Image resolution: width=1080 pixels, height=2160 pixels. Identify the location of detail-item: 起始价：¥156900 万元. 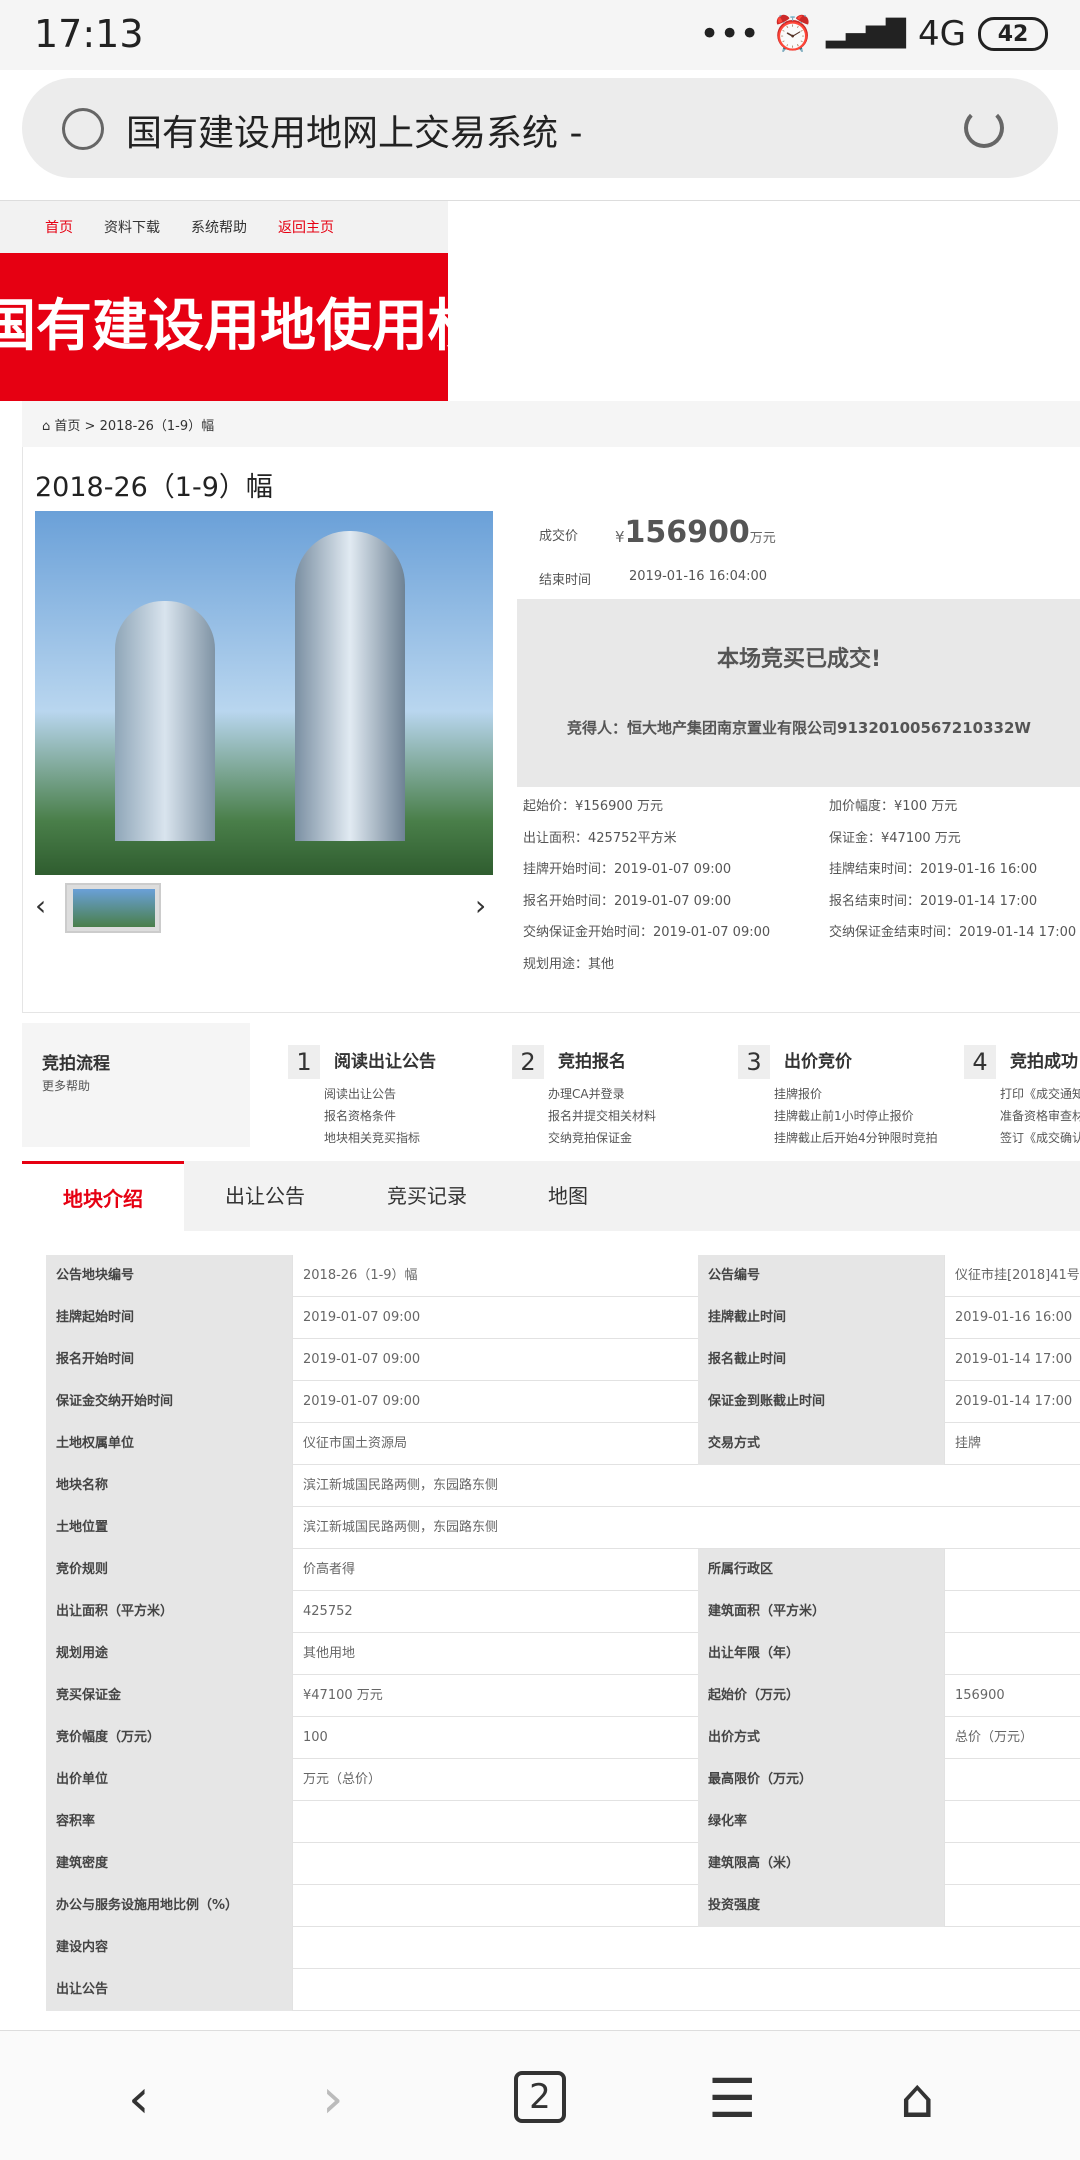
(593, 806).